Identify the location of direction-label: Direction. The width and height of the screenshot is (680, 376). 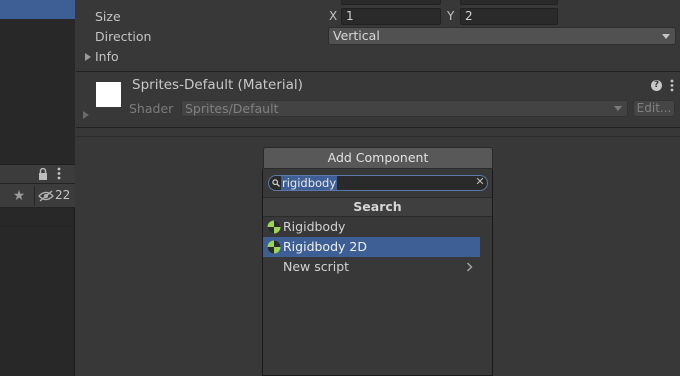
(123, 36).